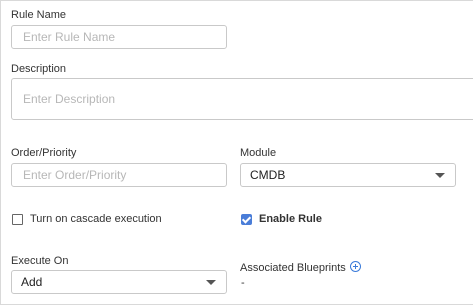 The width and height of the screenshot is (473, 305). I want to click on description-textarea: Enter Description, so click(242, 99).